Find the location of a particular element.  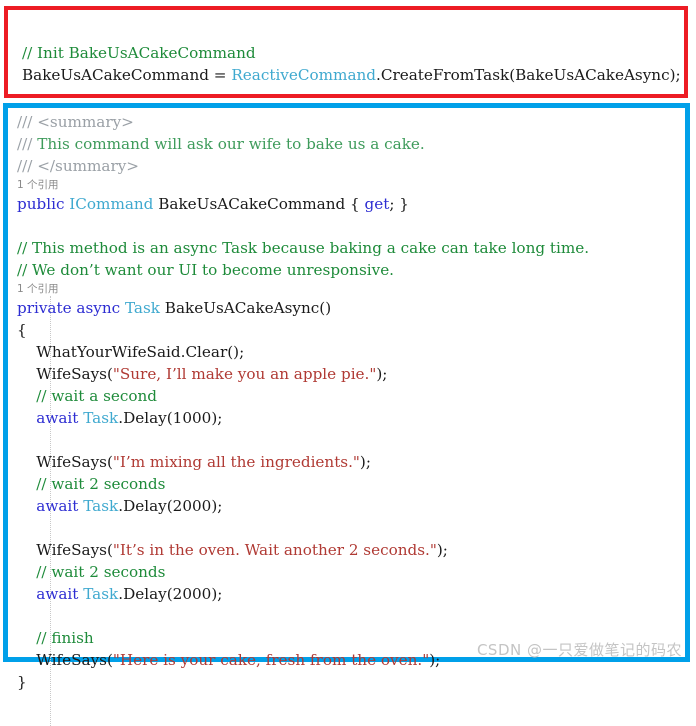

code-line: WhatYourWifeSaid.Clear(); is located at coordinates (303, 352).